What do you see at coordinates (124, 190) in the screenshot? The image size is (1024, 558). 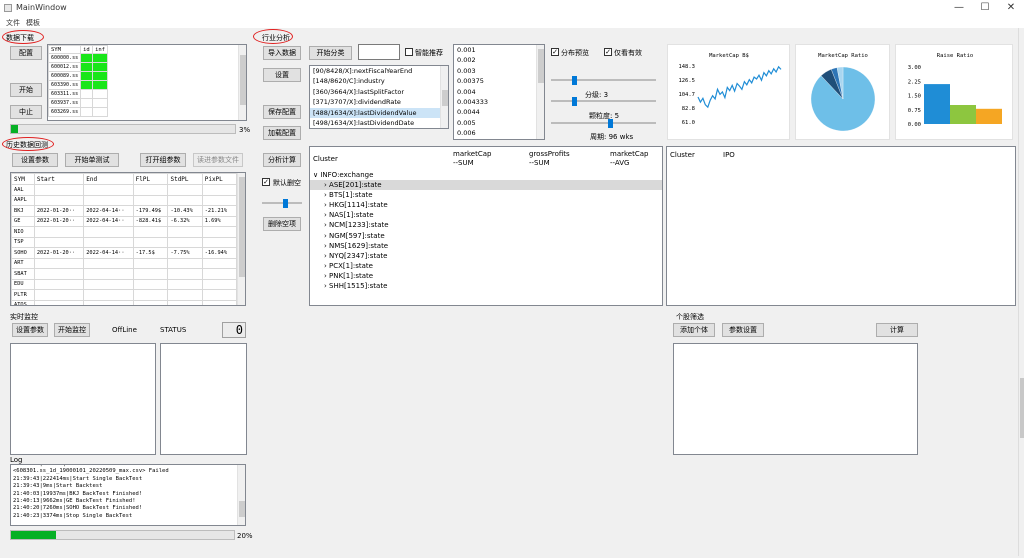 I see `backtest-row: AAL` at bounding box center [124, 190].